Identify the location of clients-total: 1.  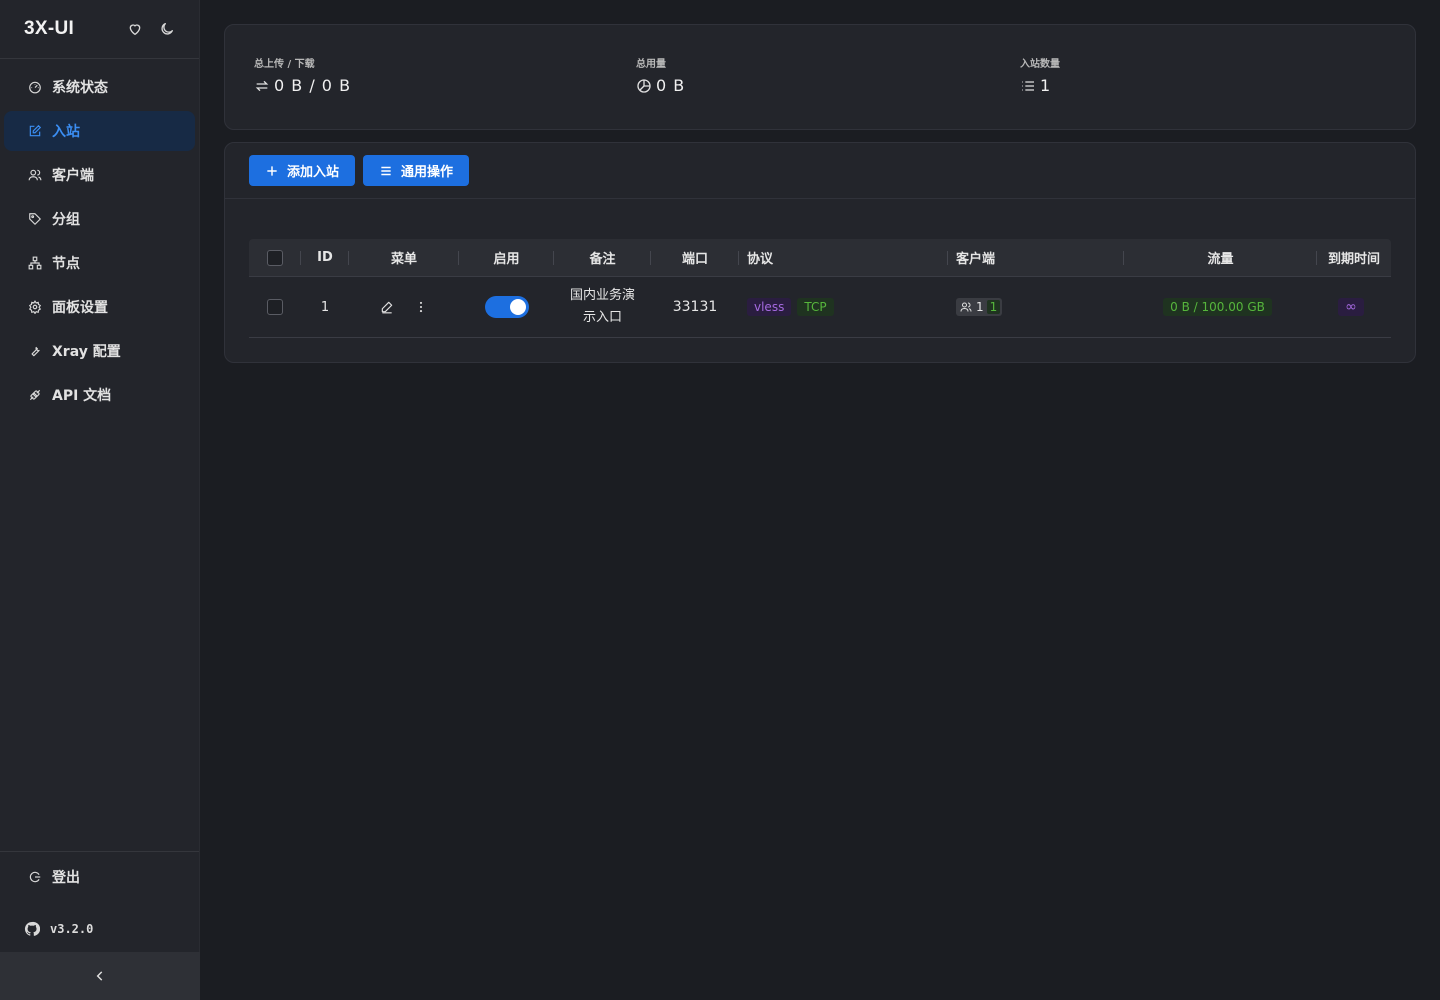
(980, 307).